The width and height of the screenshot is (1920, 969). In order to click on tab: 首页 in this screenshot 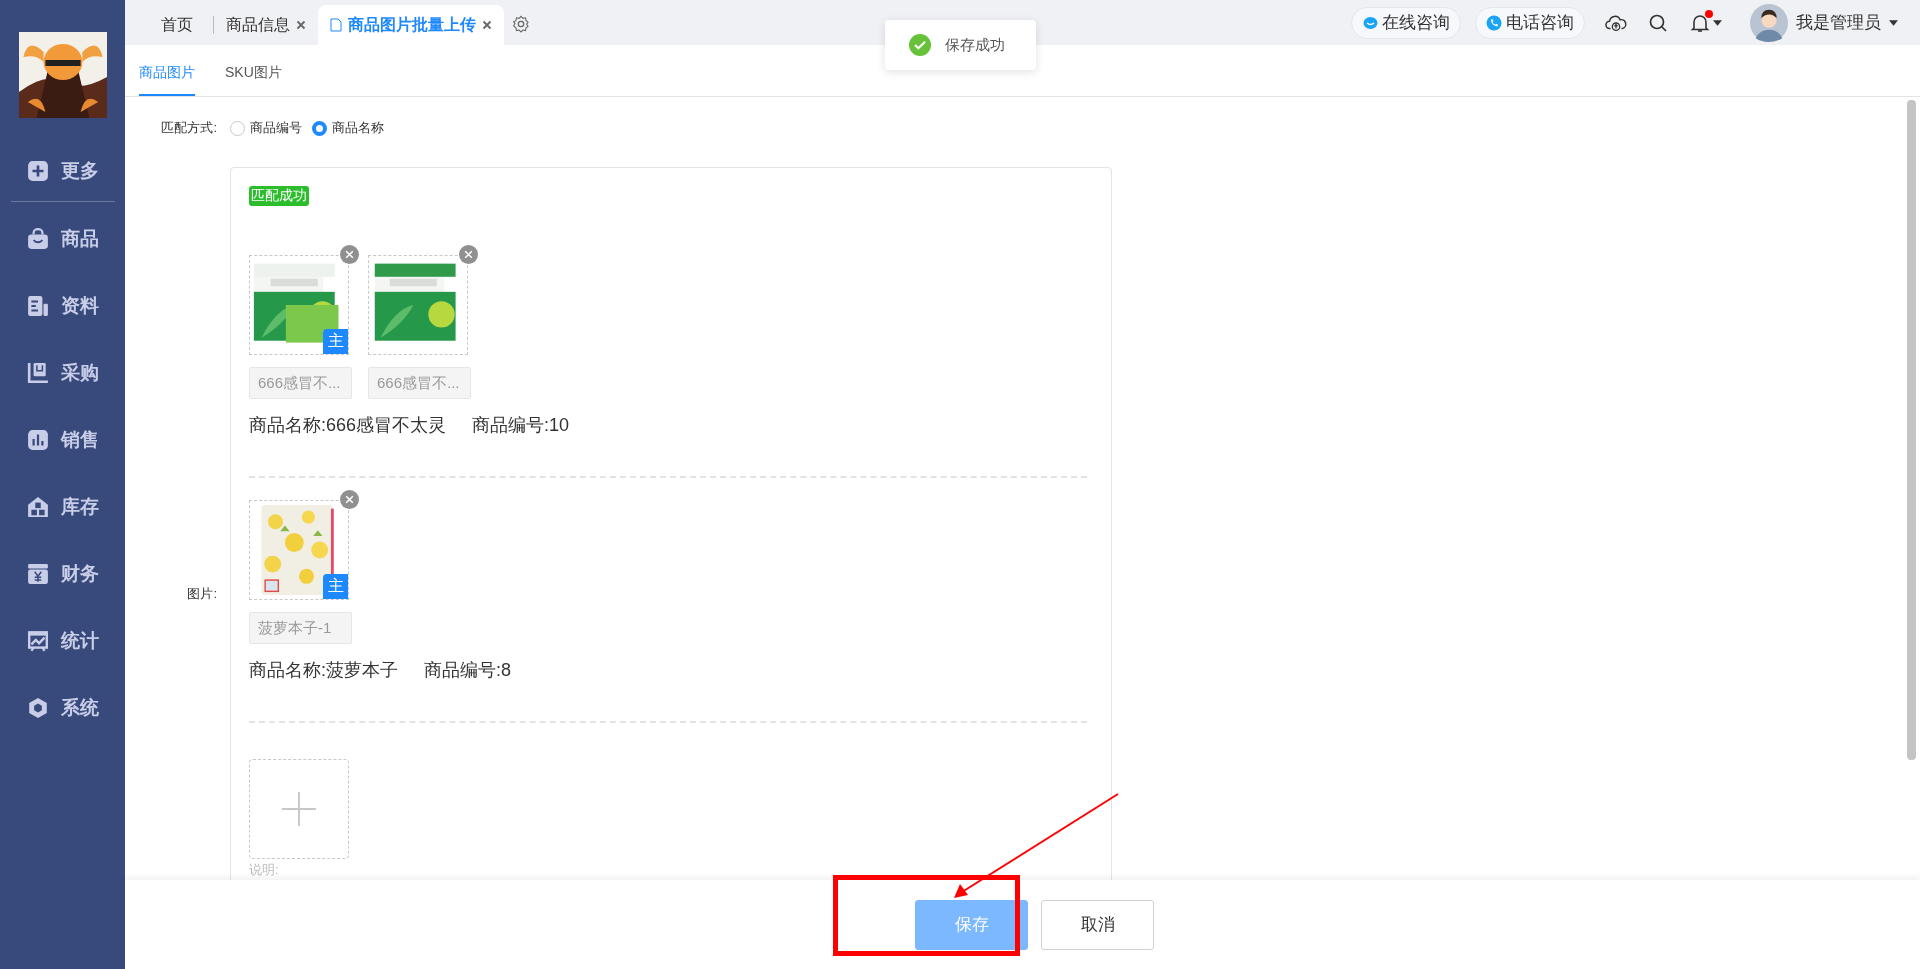, I will do `click(179, 25)`.